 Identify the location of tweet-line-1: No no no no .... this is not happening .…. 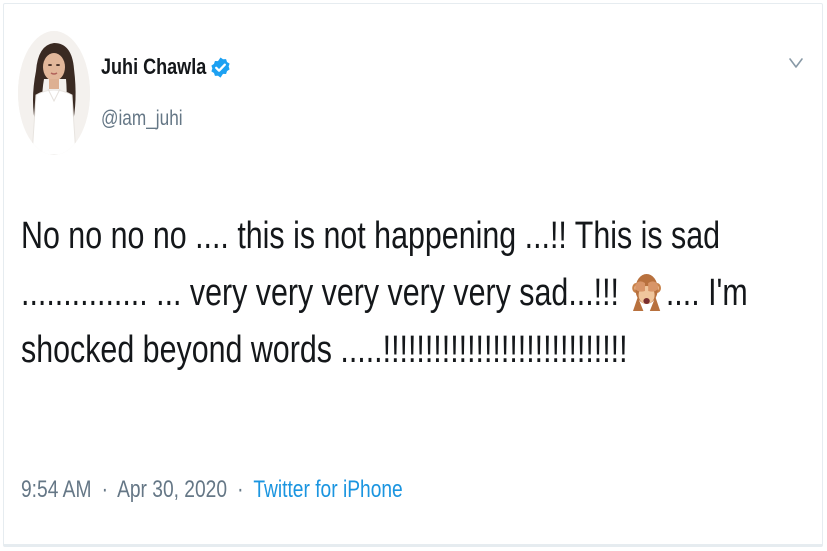
(371, 236).